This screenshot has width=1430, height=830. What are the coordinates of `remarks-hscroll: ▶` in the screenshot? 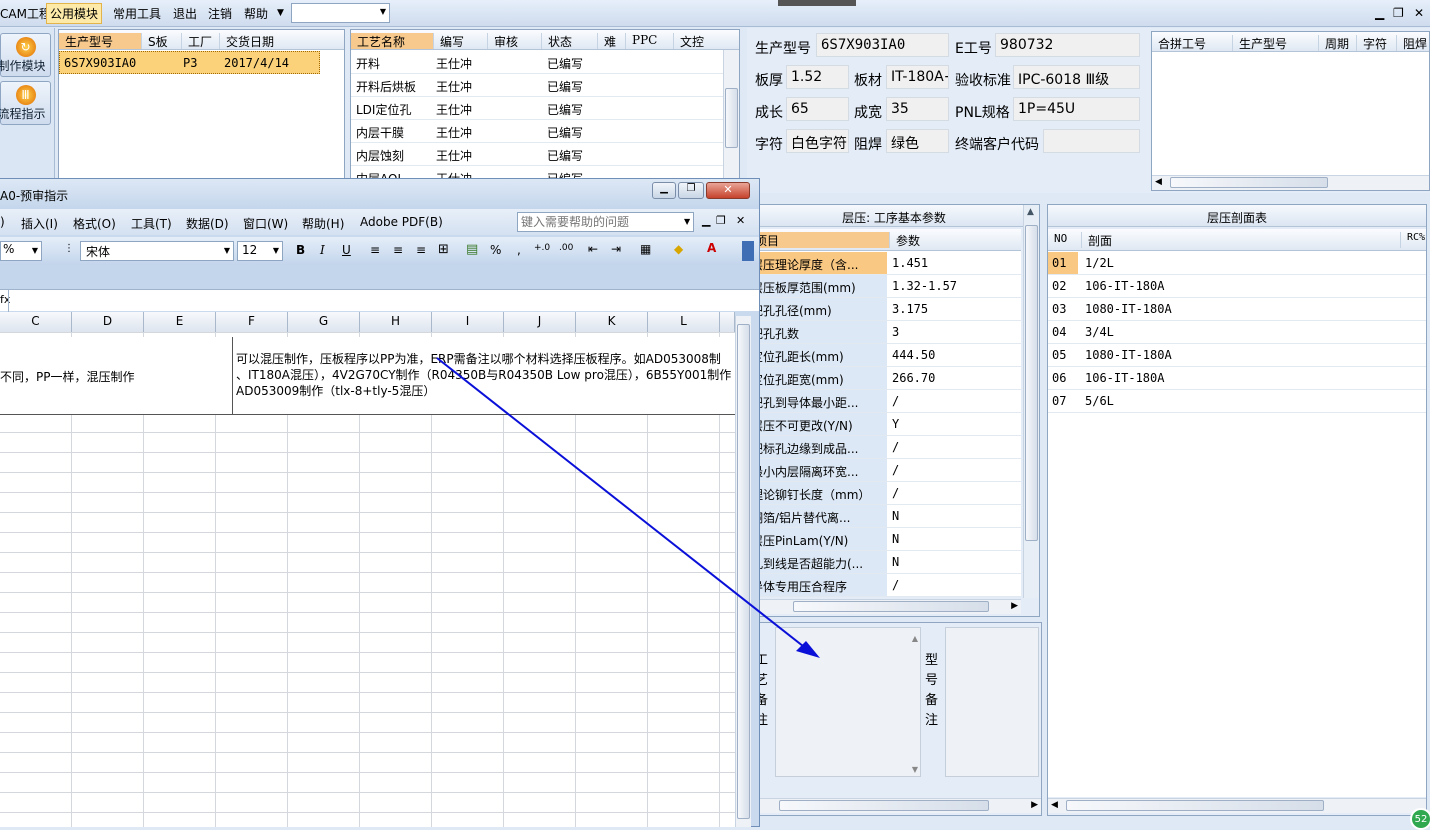 It's located at (895, 805).